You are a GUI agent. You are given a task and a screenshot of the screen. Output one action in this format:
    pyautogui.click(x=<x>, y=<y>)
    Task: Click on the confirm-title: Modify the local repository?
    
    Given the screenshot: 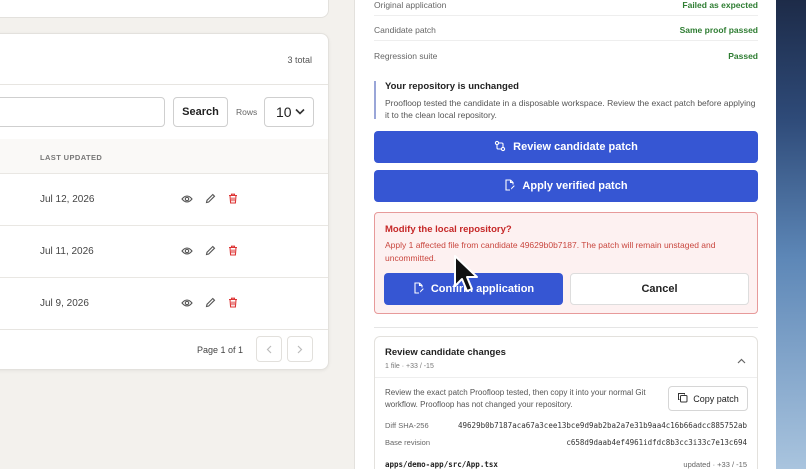 What is the action you would take?
    pyautogui.click(x=448, y=229)
    